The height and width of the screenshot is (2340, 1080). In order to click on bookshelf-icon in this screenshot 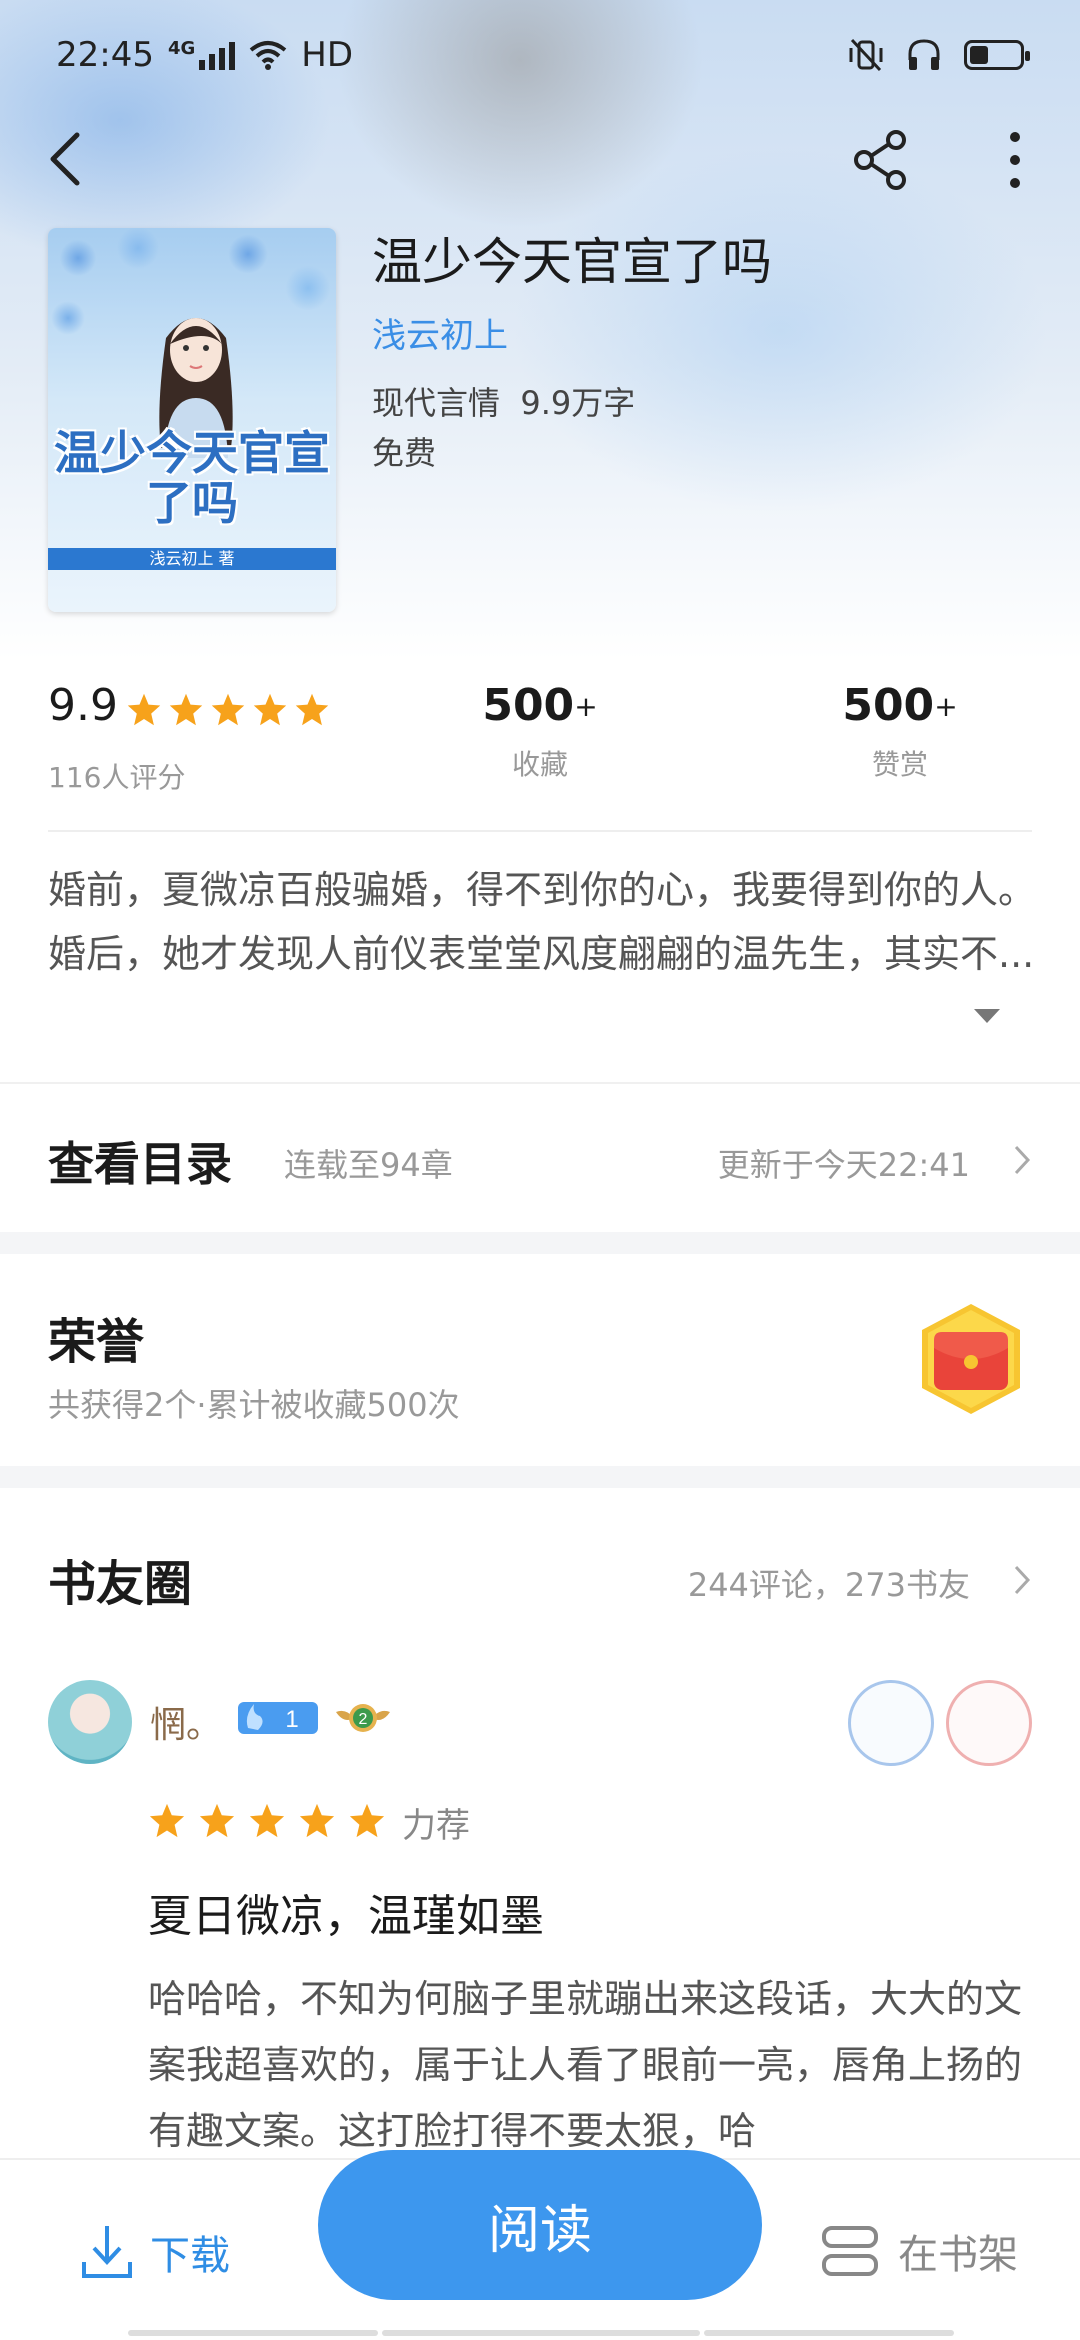, I will do `click(850, 2251)`.